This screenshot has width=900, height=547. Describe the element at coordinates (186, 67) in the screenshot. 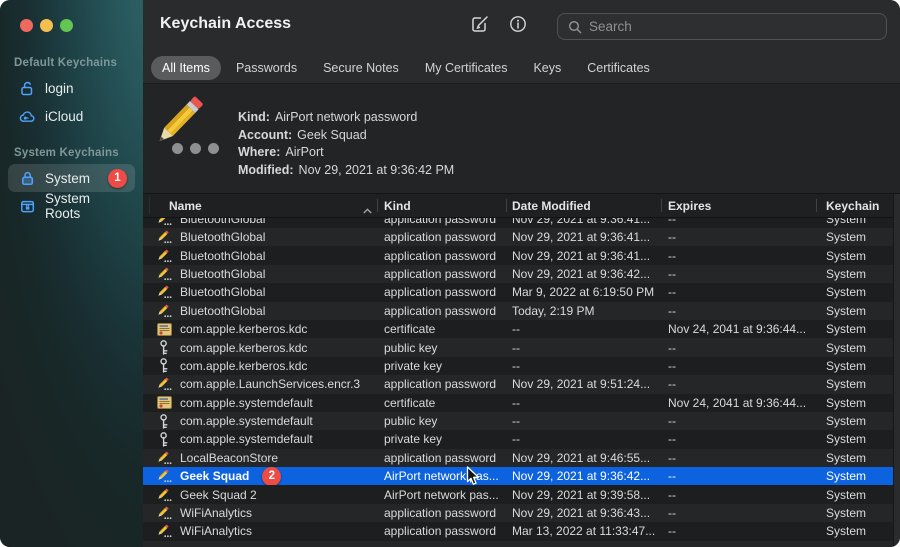

I see `tab-all-items: All Items` at that location.